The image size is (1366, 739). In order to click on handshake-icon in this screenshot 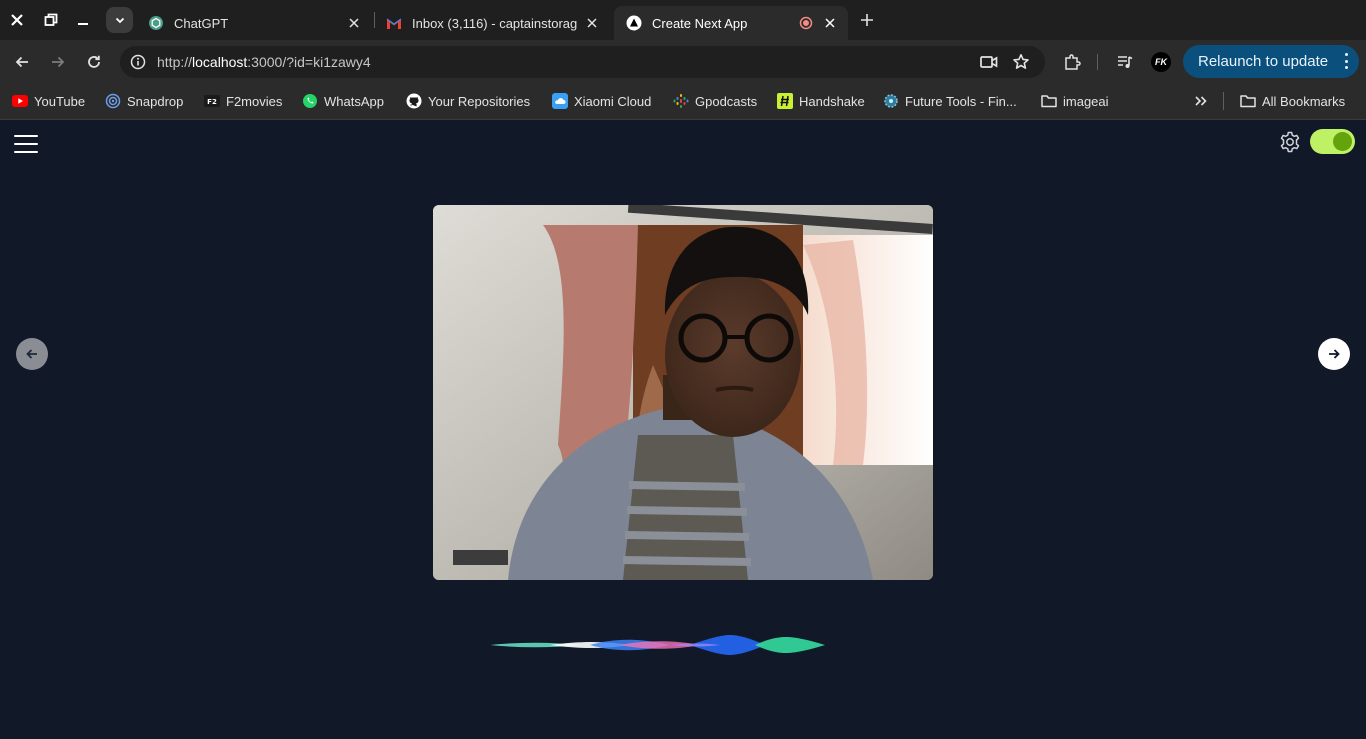, I will do `click(785, 101)`.